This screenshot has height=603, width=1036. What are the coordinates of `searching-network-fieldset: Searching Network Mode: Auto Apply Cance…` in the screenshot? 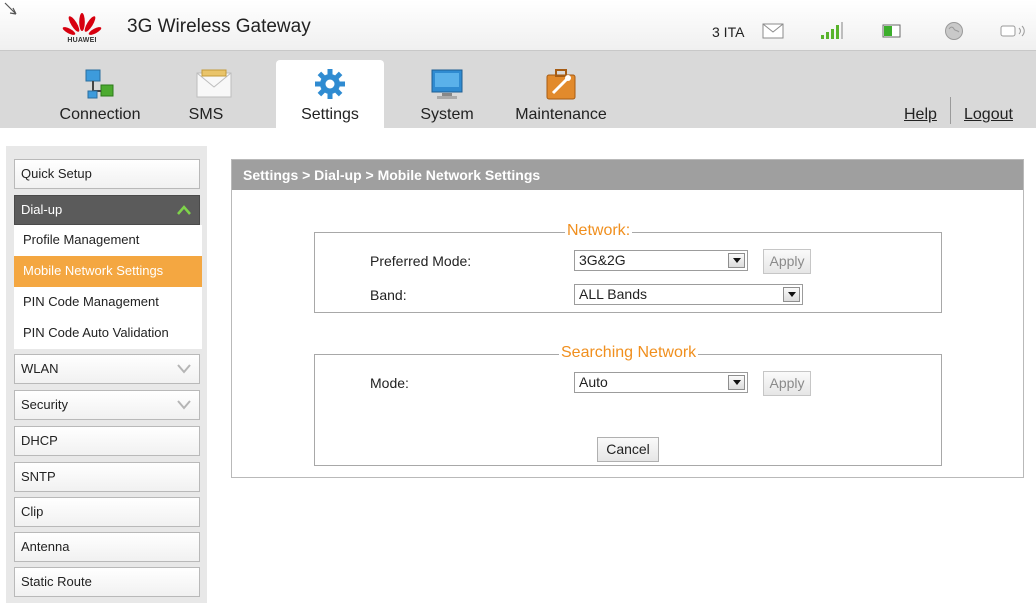 It's located at (628, 405).